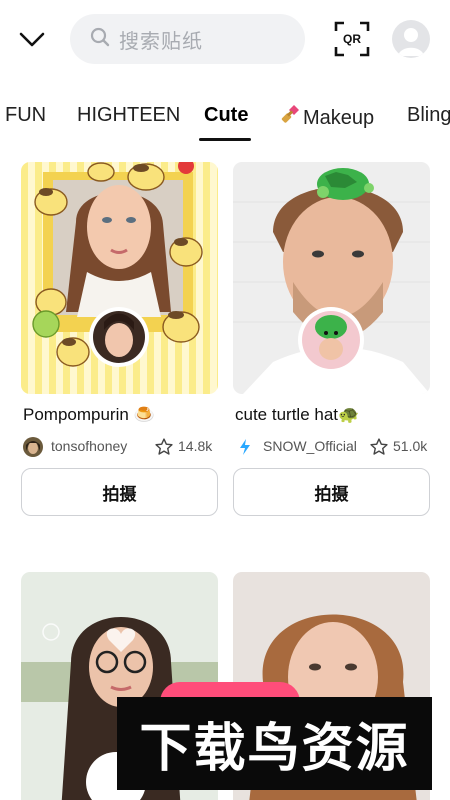 This screenshot has width=450, height=800. What do you see at coordinates (25, 115) in the screenshot?
I see `tab-fun: FUN` at bounding box center [25, 115].